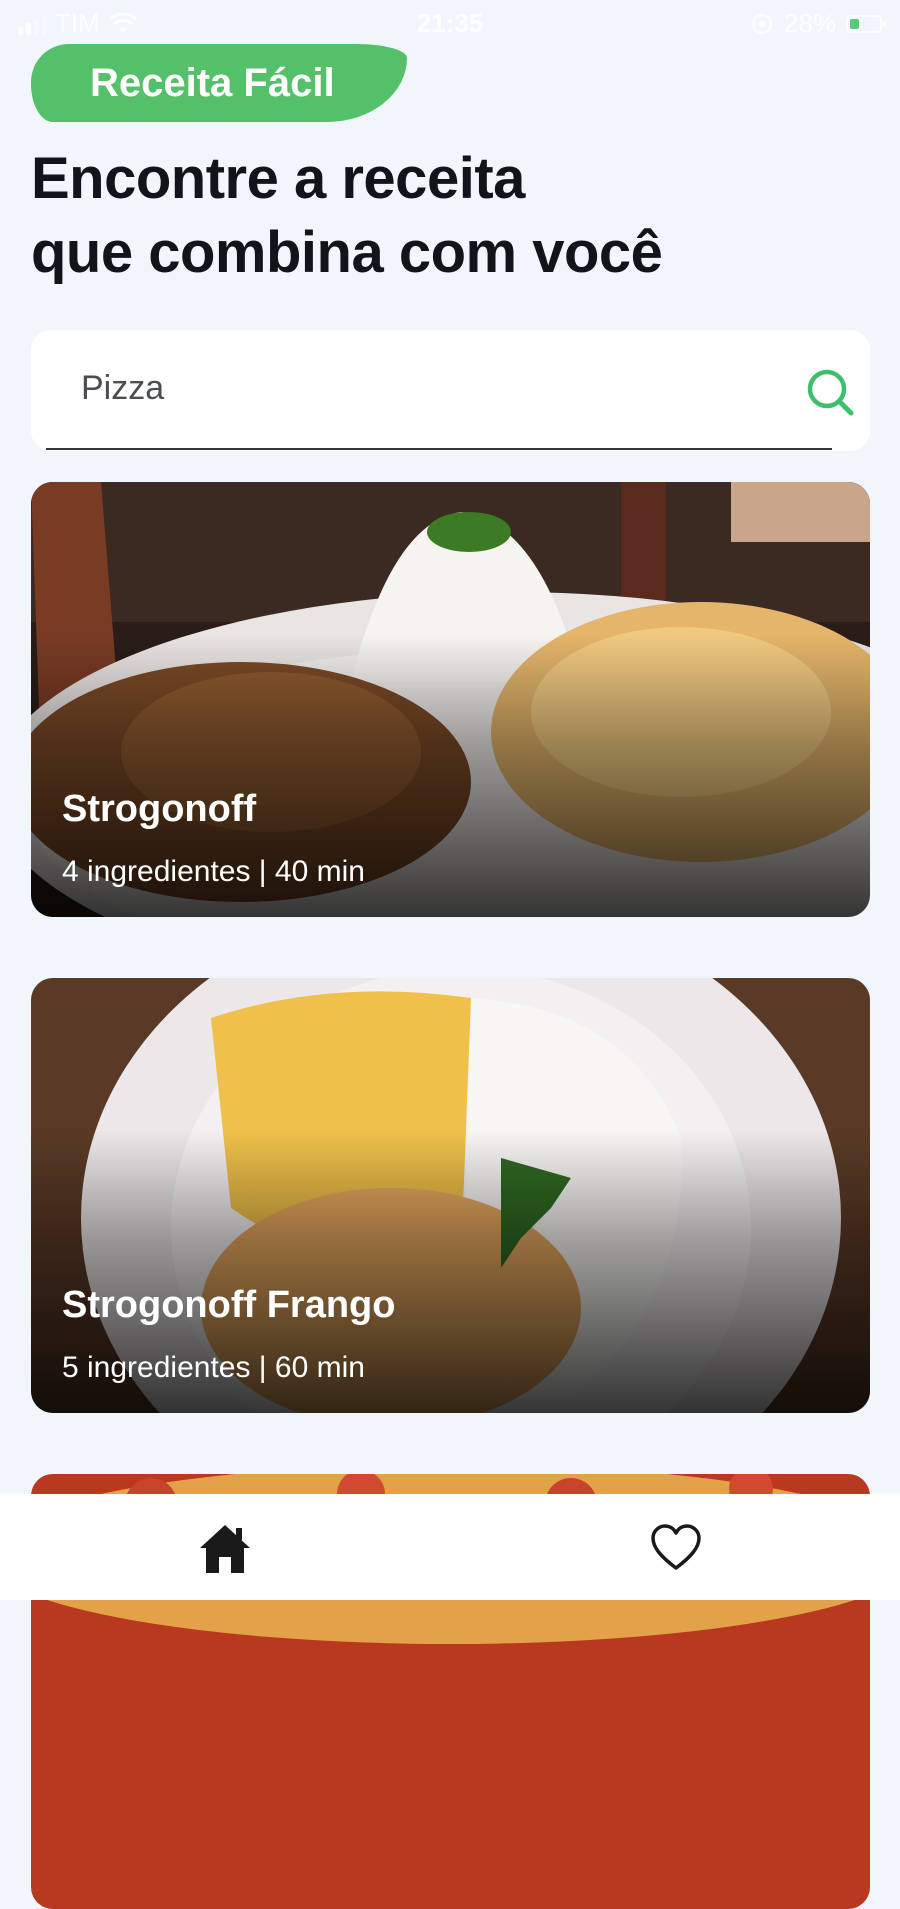 The height and width of the screenshot is (1909, 900). What do you see at coordinates (450, 1547) in the screenshot?
I see `bottom-nav` at bounding box center [450, 1547].